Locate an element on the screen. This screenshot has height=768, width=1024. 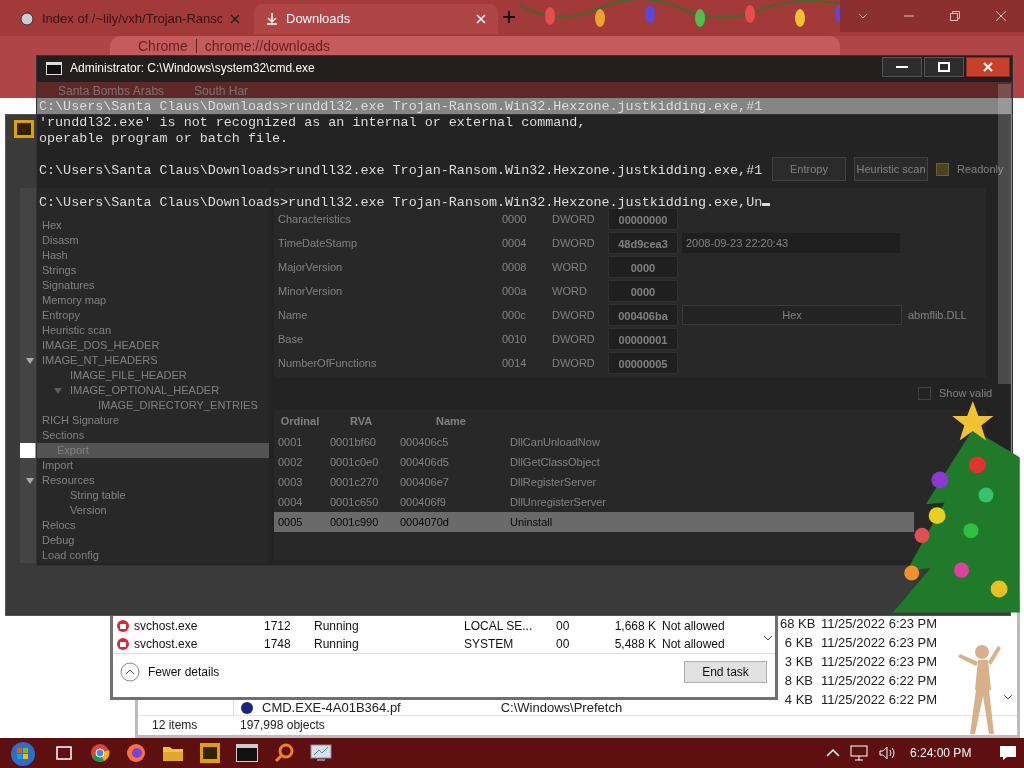
network-icon is located at coordinates (859, 753).